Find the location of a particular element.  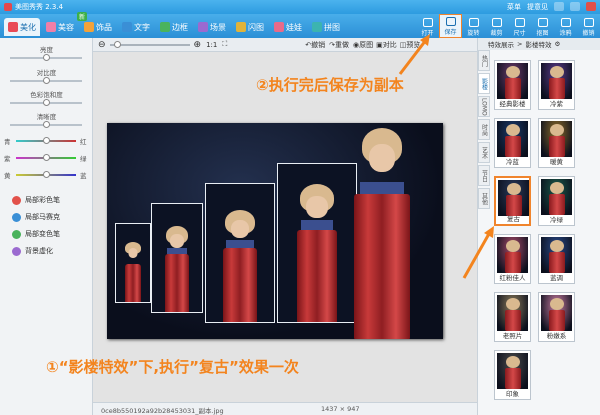

zoom-in-icon: ⊕ is located at coordinates (198, 45).